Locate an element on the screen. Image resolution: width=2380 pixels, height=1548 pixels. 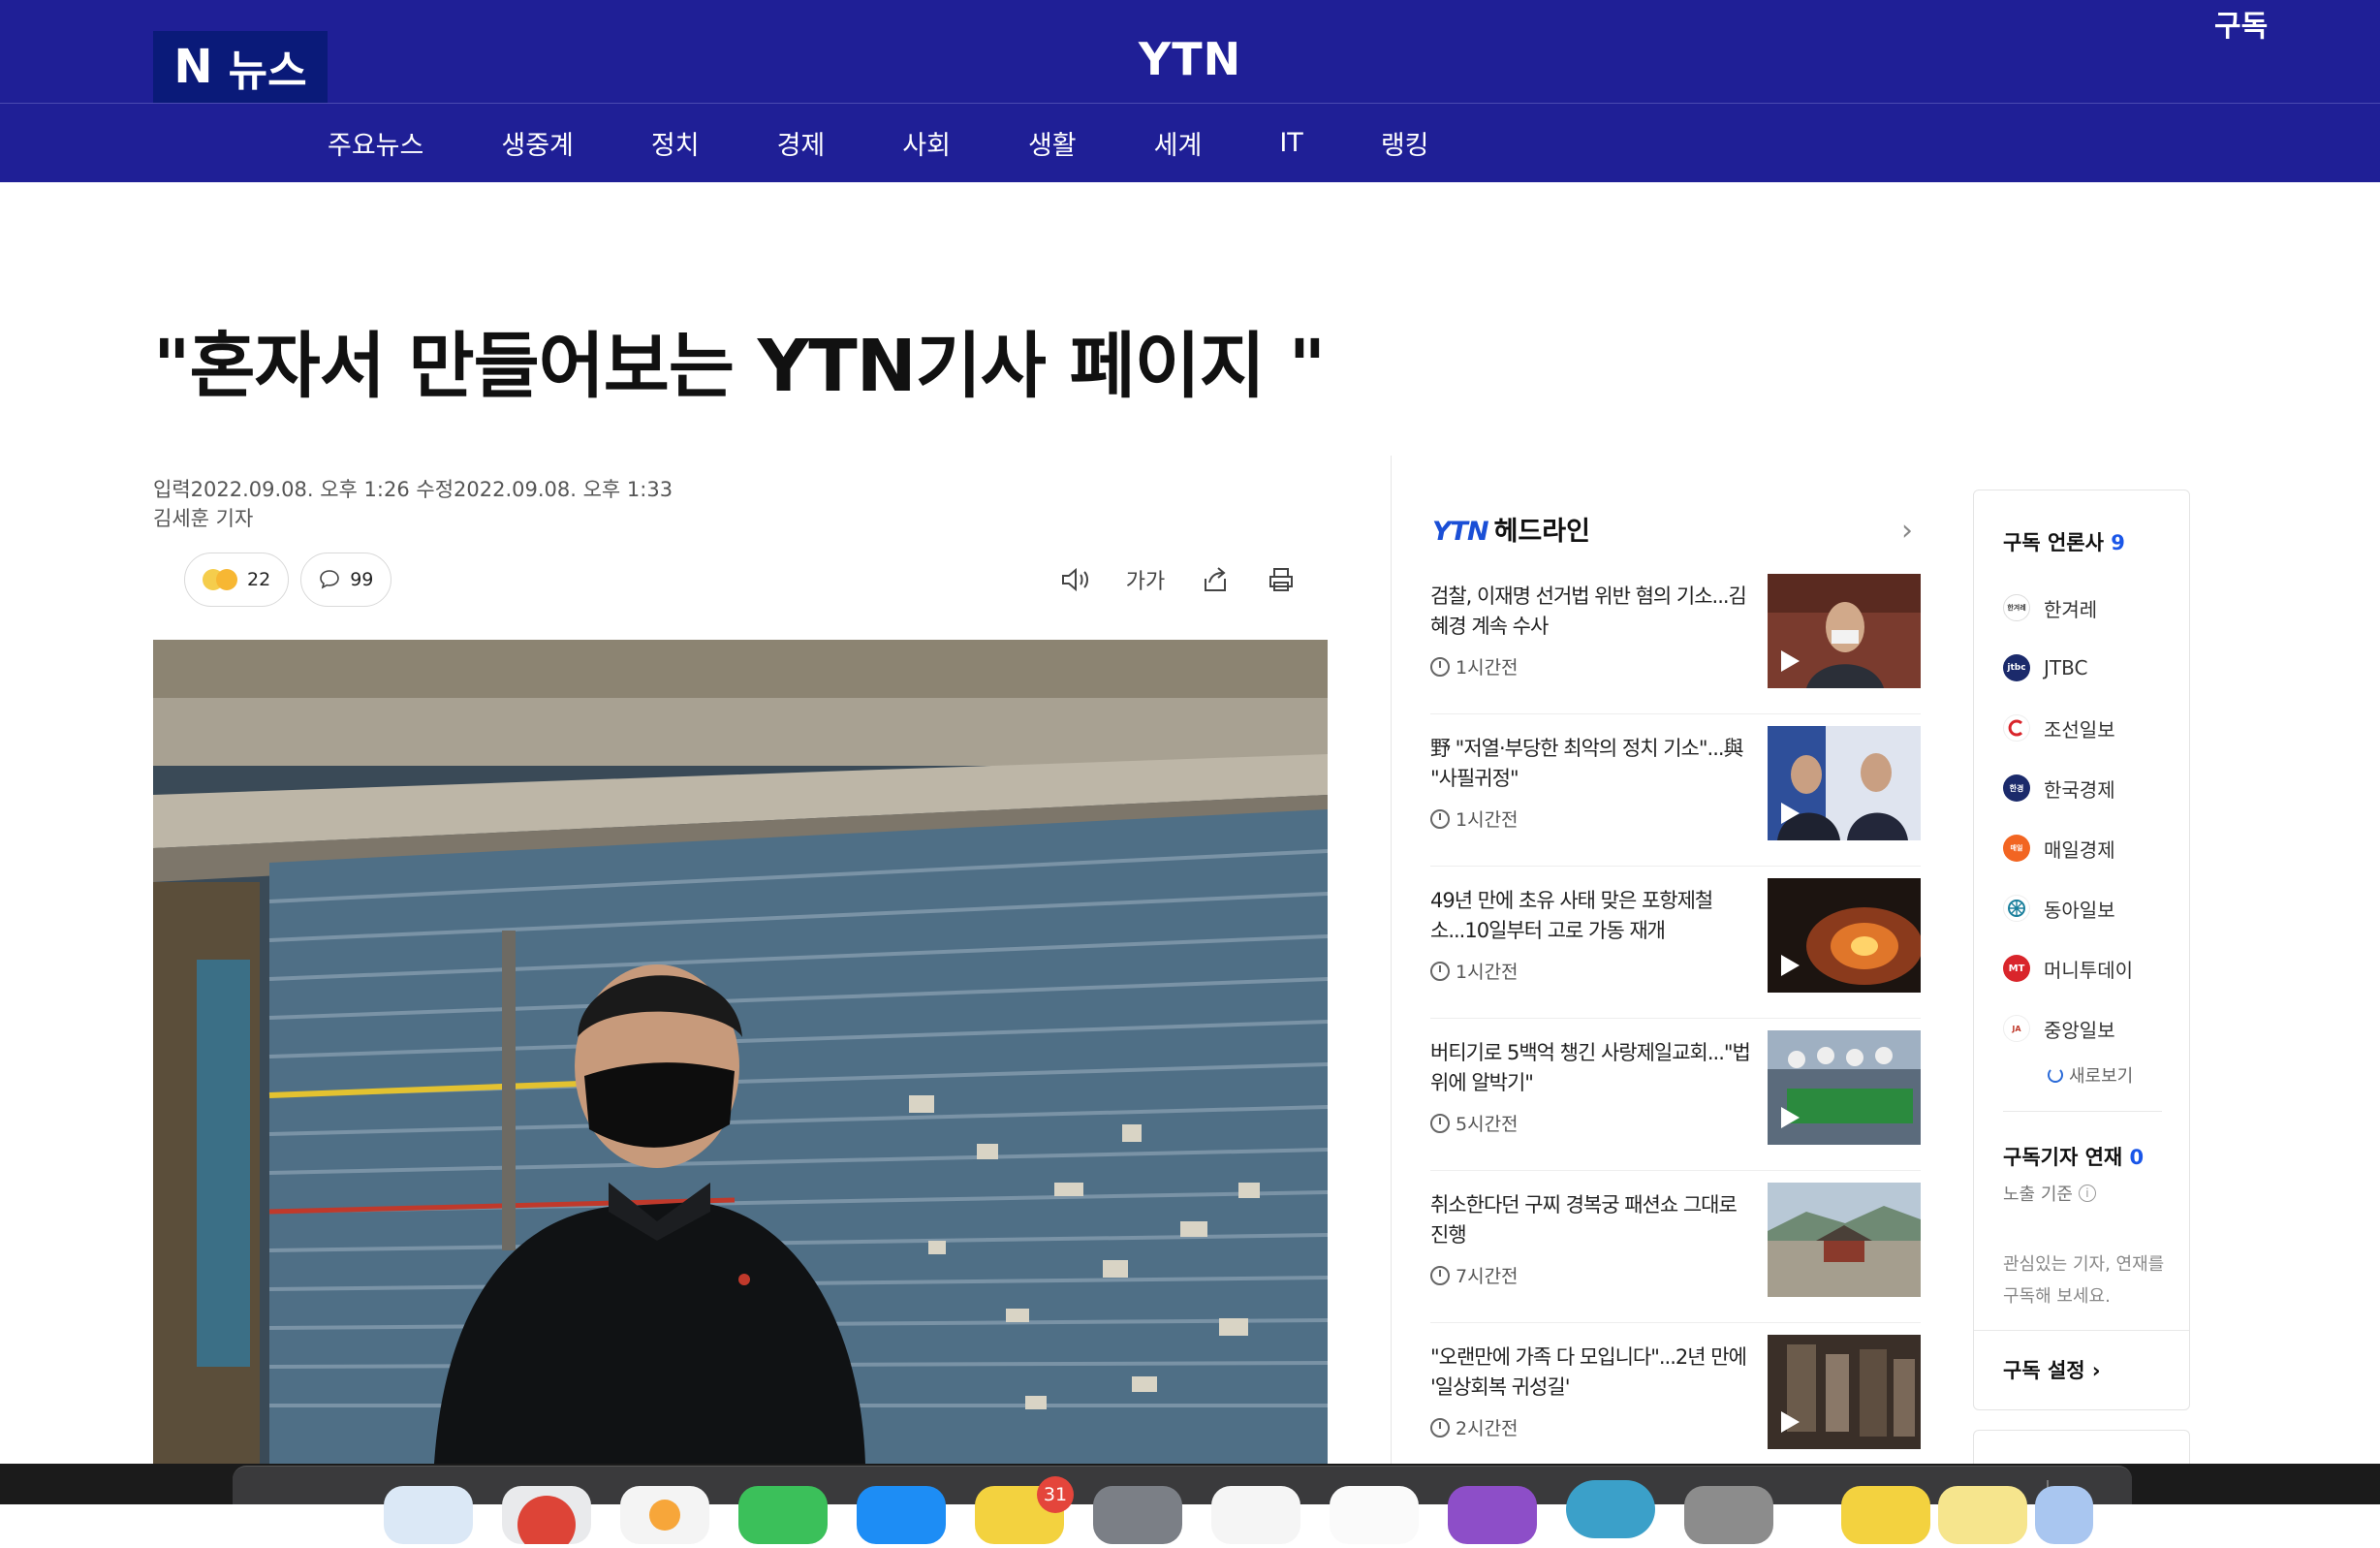
donga-logo-icon is located at coordinates (2017, 908).